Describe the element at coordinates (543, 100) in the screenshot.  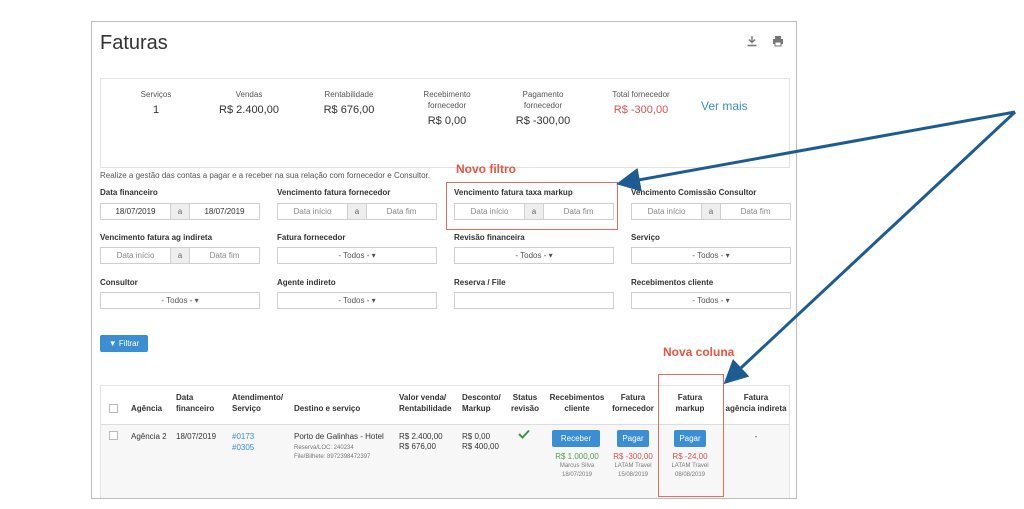
I see `pagamento-label: Pagamento fornecedor` at that location.